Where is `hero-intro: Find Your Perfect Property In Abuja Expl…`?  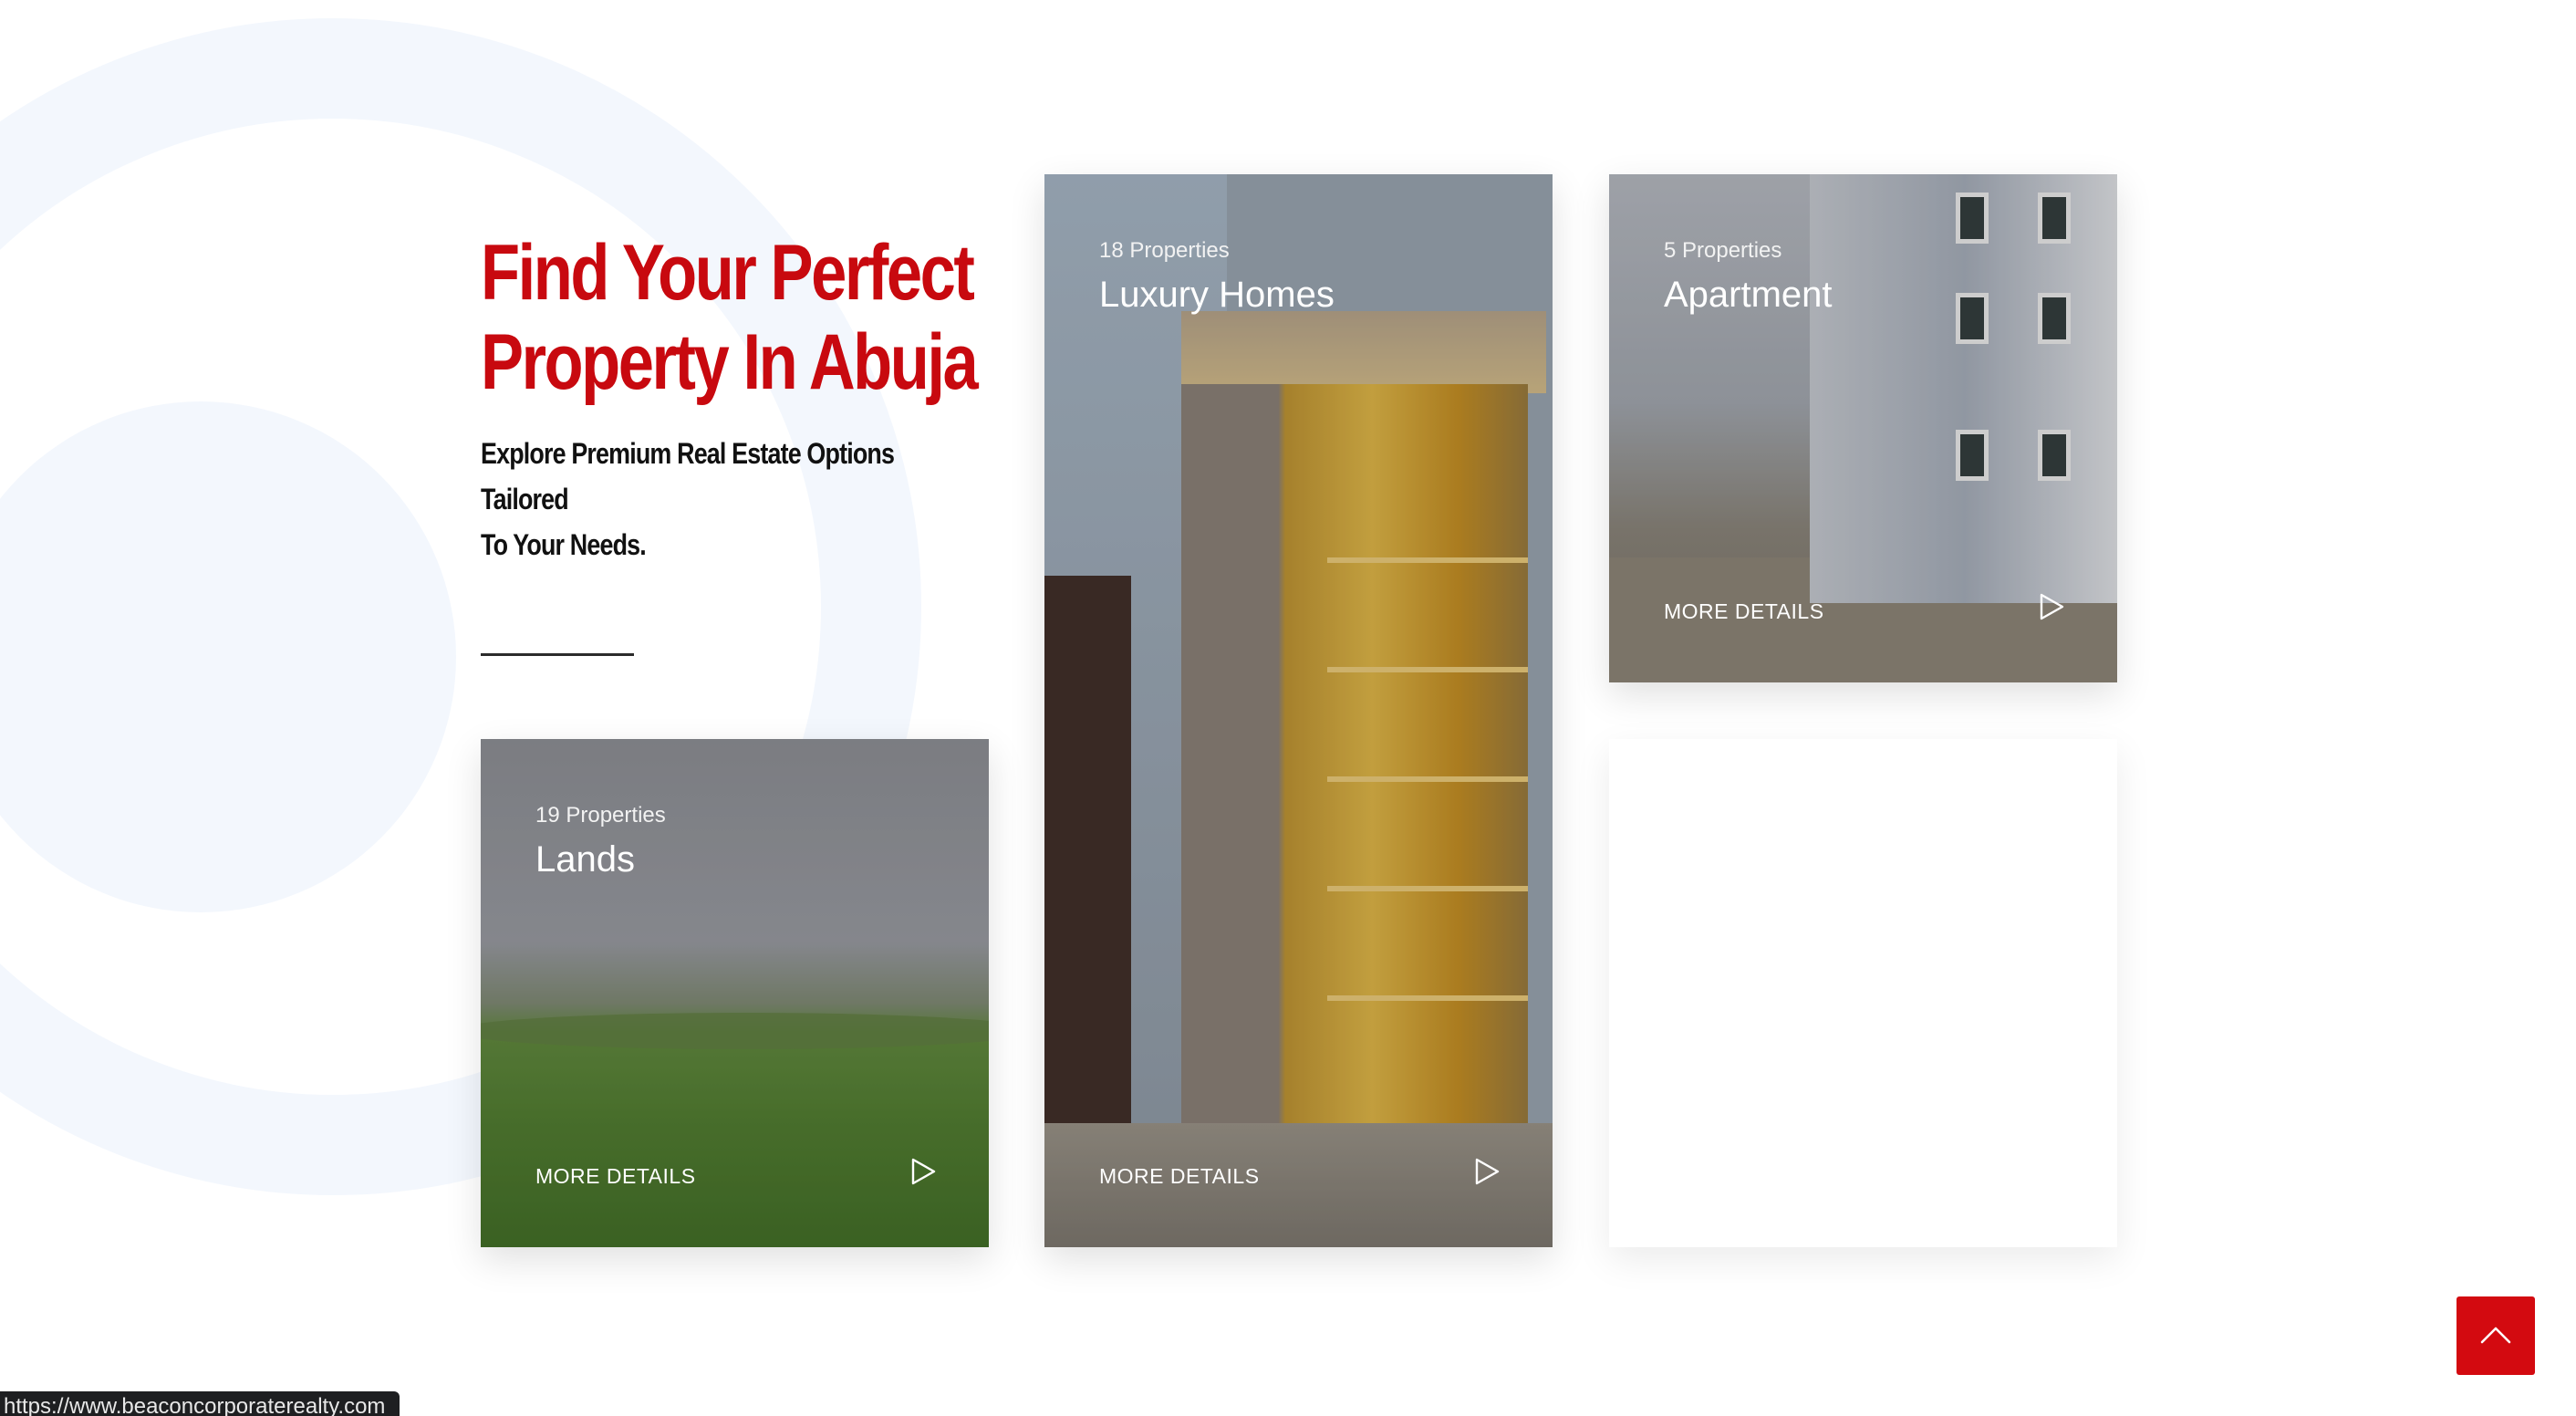 hero-intro: Find Your Perfect Property In Abuja Expl… is located at coordinates (741, 397).